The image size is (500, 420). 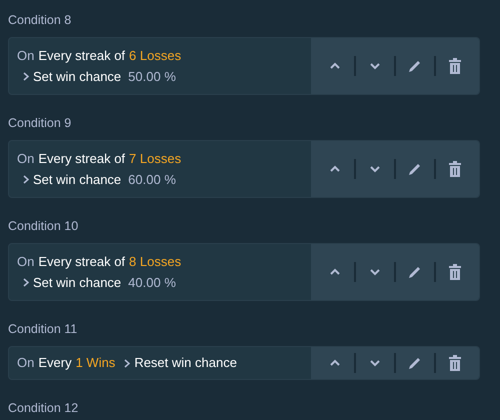 What do you see at coordinates (96, 363) in the screenshot?
I see `trigger-count: 1 Wins` at bounding box center [96, 363].